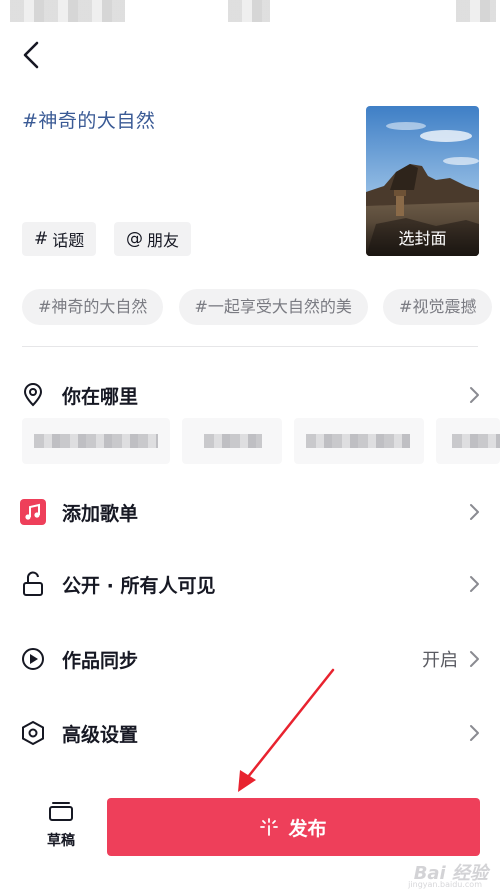 This screenshot has height=889, width=500. Describe the element at coordinates (134, 239) in the screenshot. I see `at-icon: @` at that location.